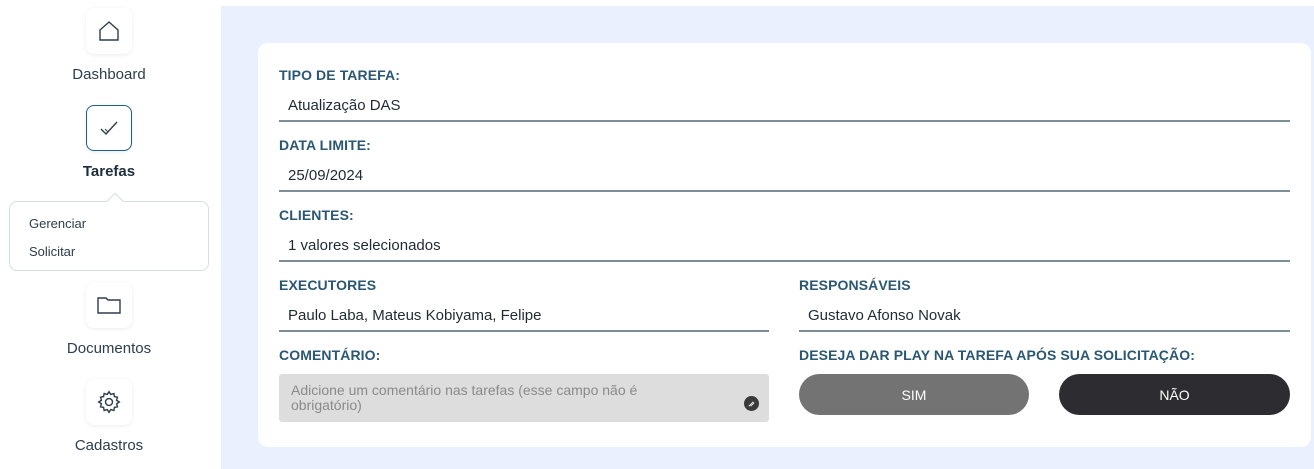  I want to click on nav-label-tarefas: Tarefas, so click(109, 171).